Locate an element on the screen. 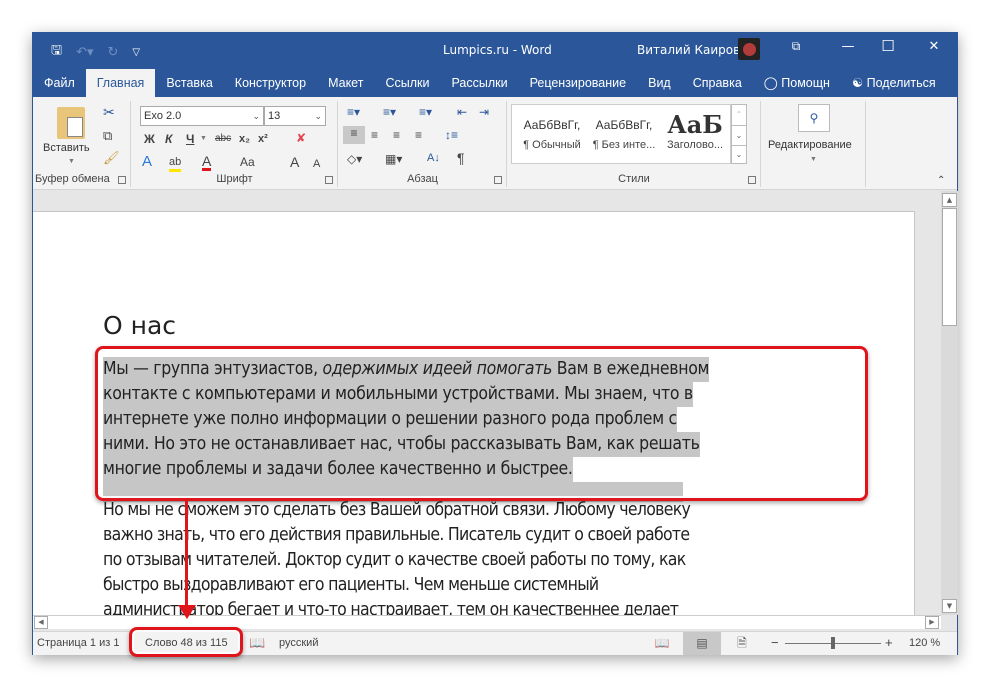 The height and width of the screenshot is (687, 990). page-count: Страница 1 из 1 is located at coordinates (78, 643).